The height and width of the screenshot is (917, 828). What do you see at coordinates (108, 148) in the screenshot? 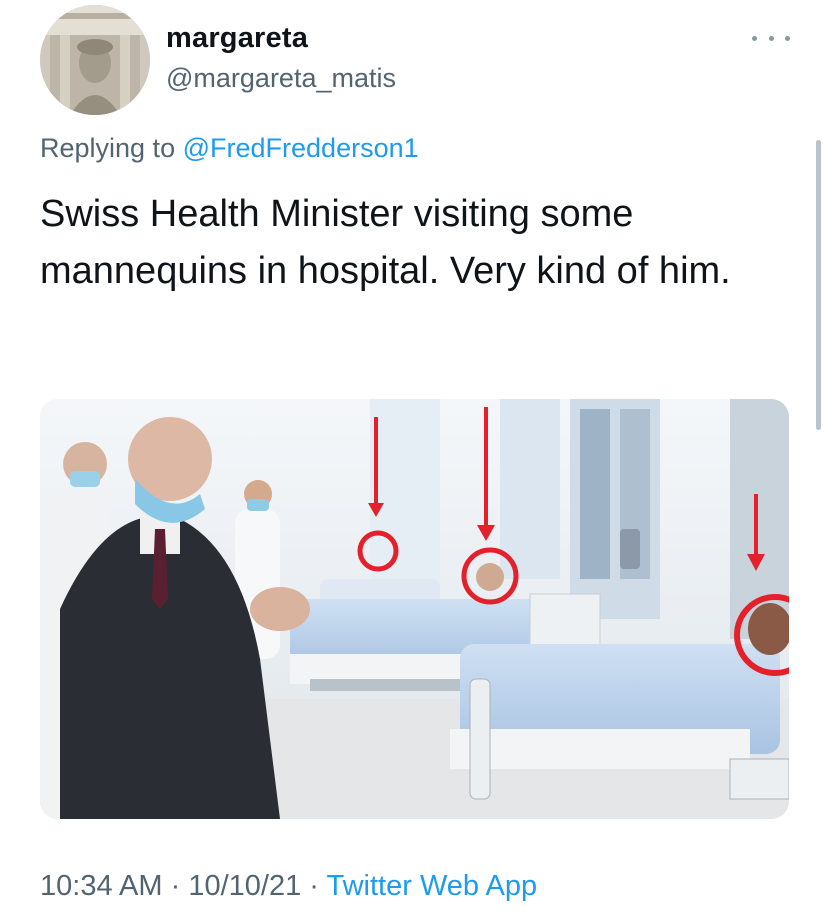
I see `replying-to-label: Replying to` at bounding box center [108, 148].